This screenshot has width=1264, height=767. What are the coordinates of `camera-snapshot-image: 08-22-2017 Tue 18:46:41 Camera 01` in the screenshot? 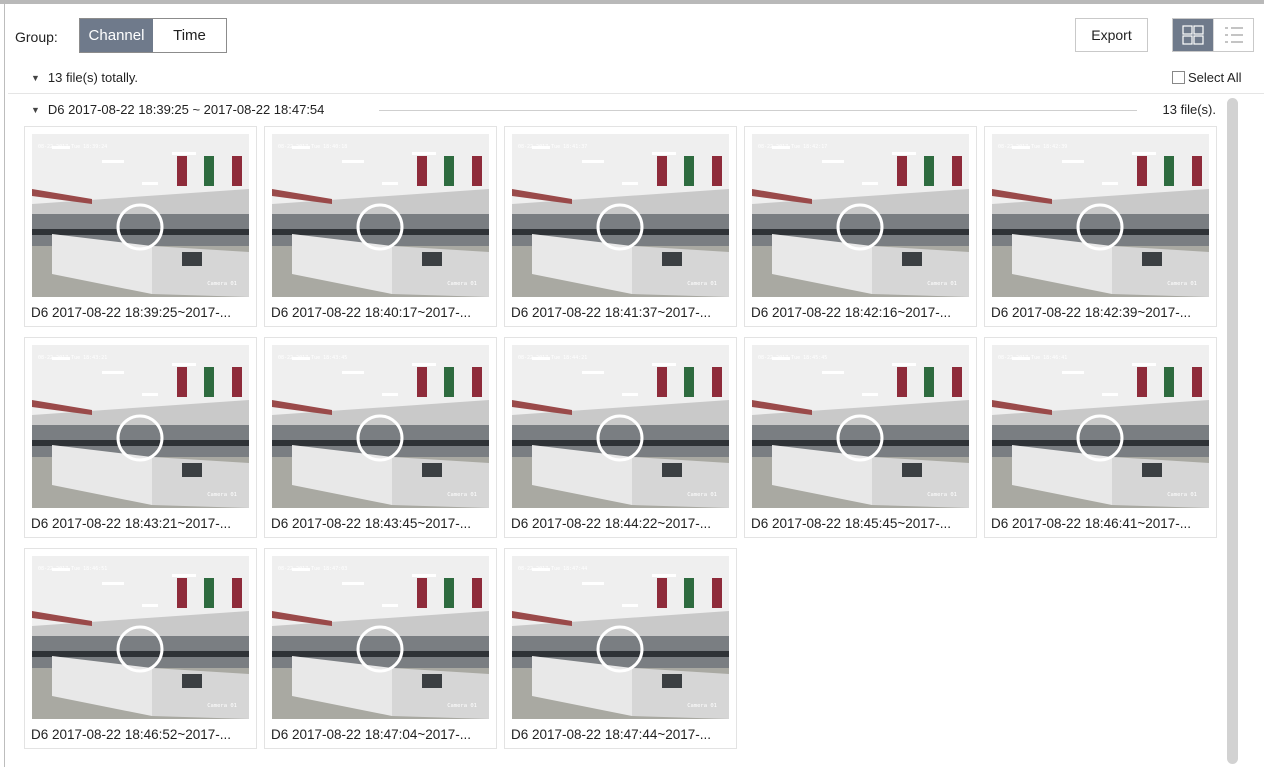 It's located at (1100, 426).